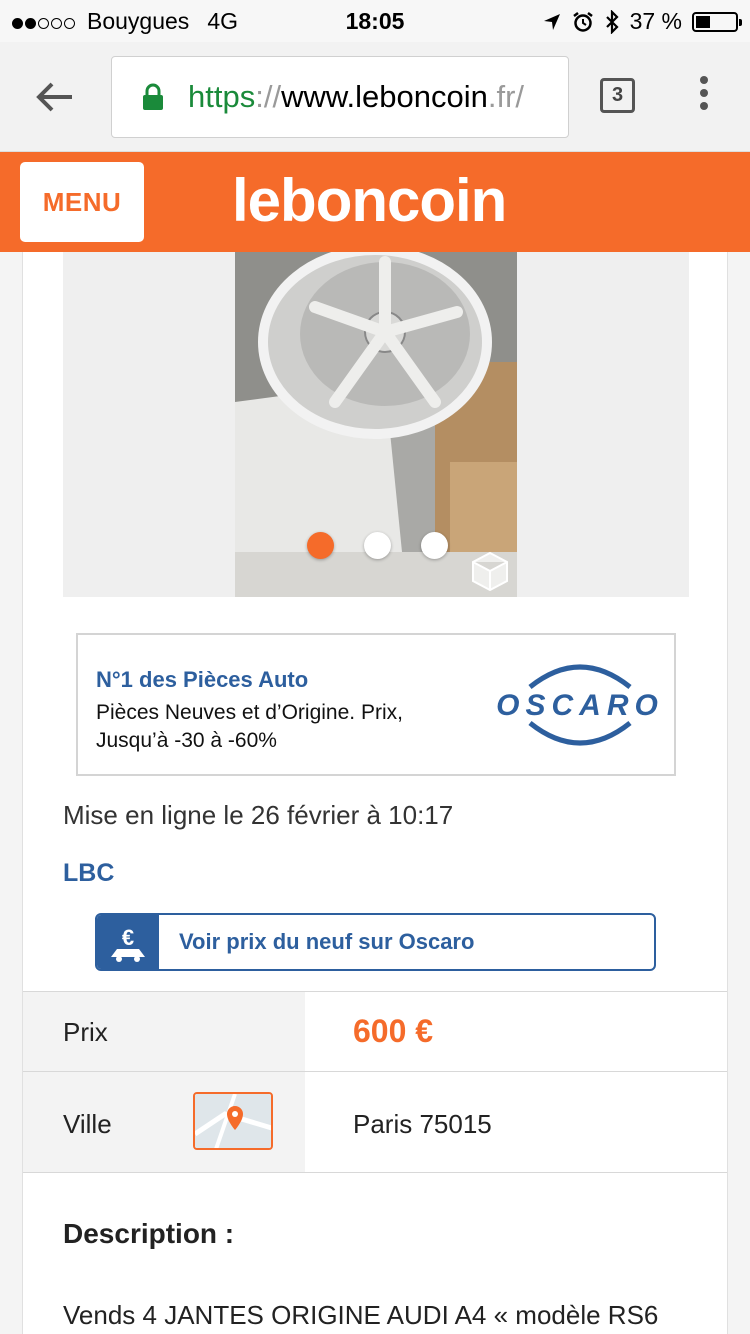 The width and height of the screenshot is (750, 1334). Describe the element at coordinates (88, 873) in the screenshot. I see `seller-name: LBC` at that location.